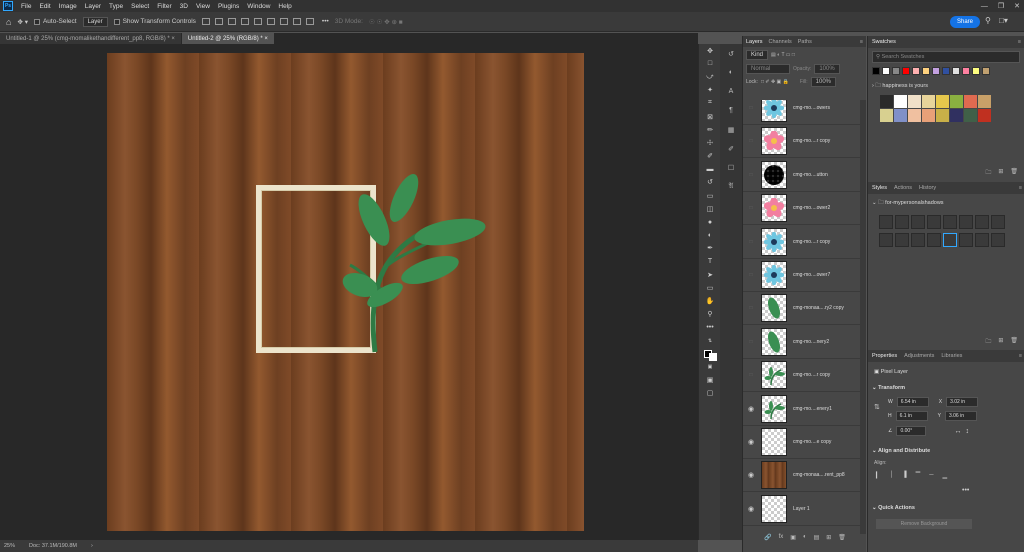  I want to click on distribute-v-icon, so click(296, 21).